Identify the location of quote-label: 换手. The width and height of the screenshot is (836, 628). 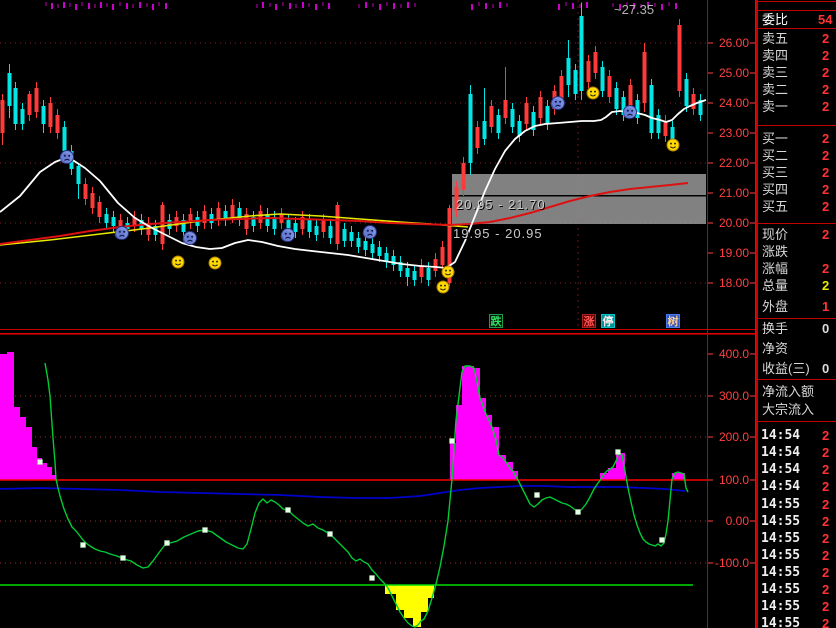
(775, 328).